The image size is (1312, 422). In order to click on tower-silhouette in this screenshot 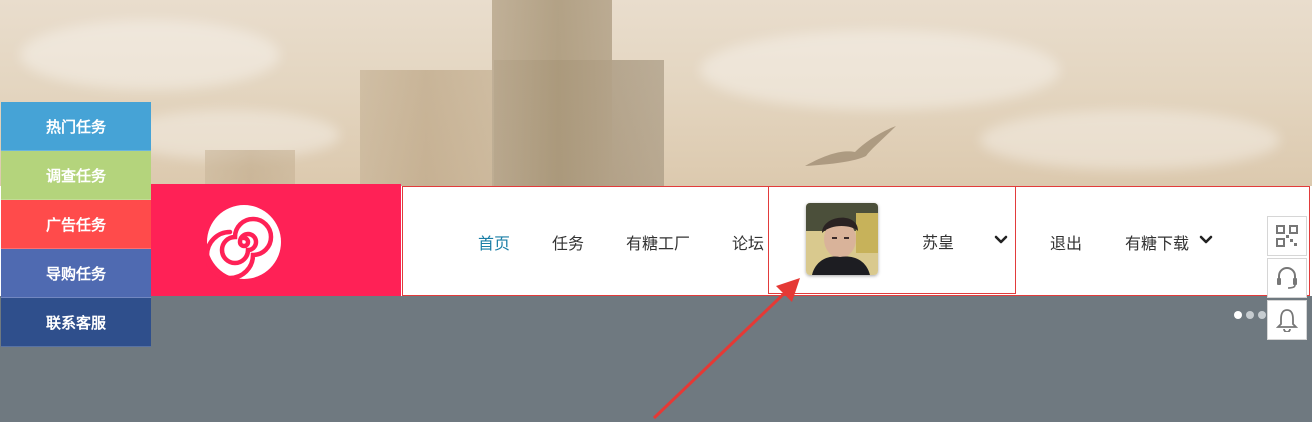, I will do `click(552, 93)`.